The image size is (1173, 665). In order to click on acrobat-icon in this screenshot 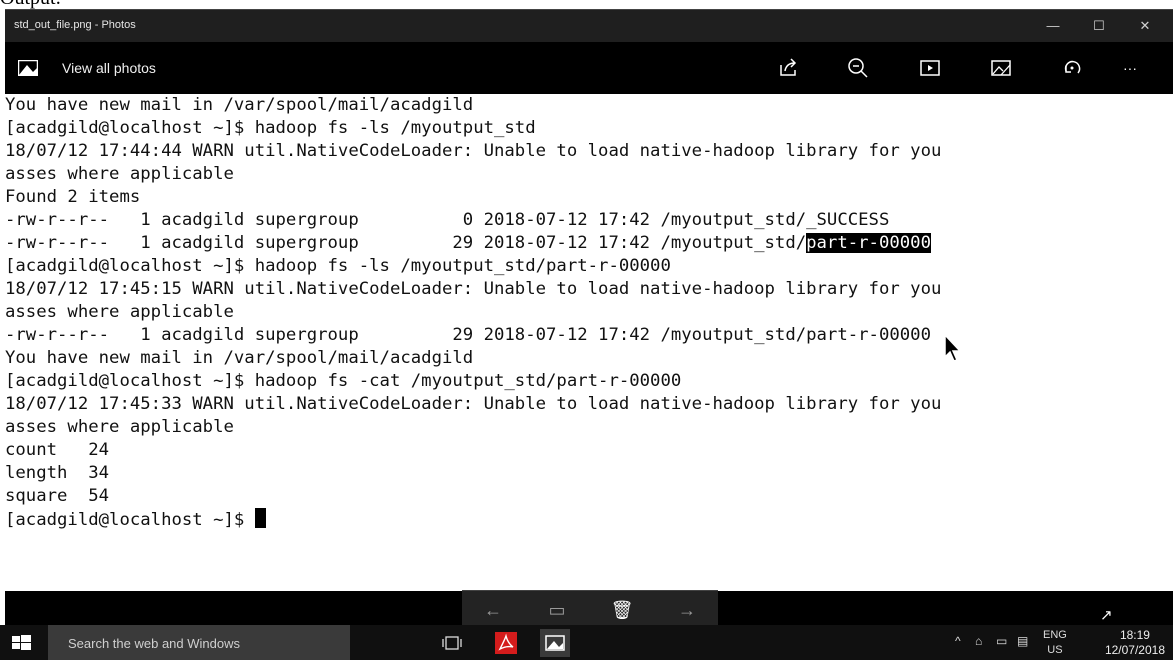, I will do `click(506, 643)`.